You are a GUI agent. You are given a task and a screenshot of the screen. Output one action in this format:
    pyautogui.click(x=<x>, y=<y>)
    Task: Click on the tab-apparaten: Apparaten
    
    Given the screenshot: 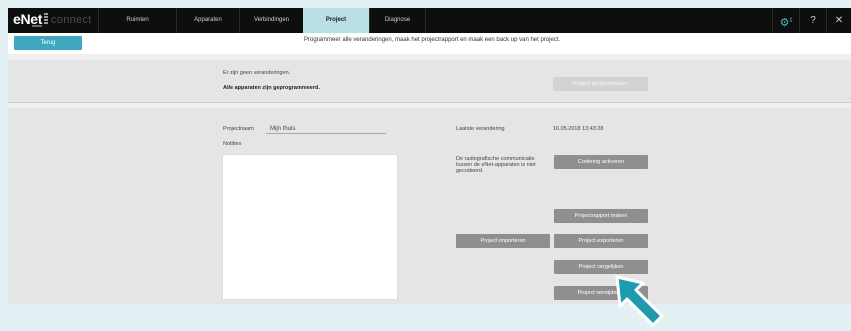 What is the action you would take?
    pyautogui.click(x=207, y=20)
    